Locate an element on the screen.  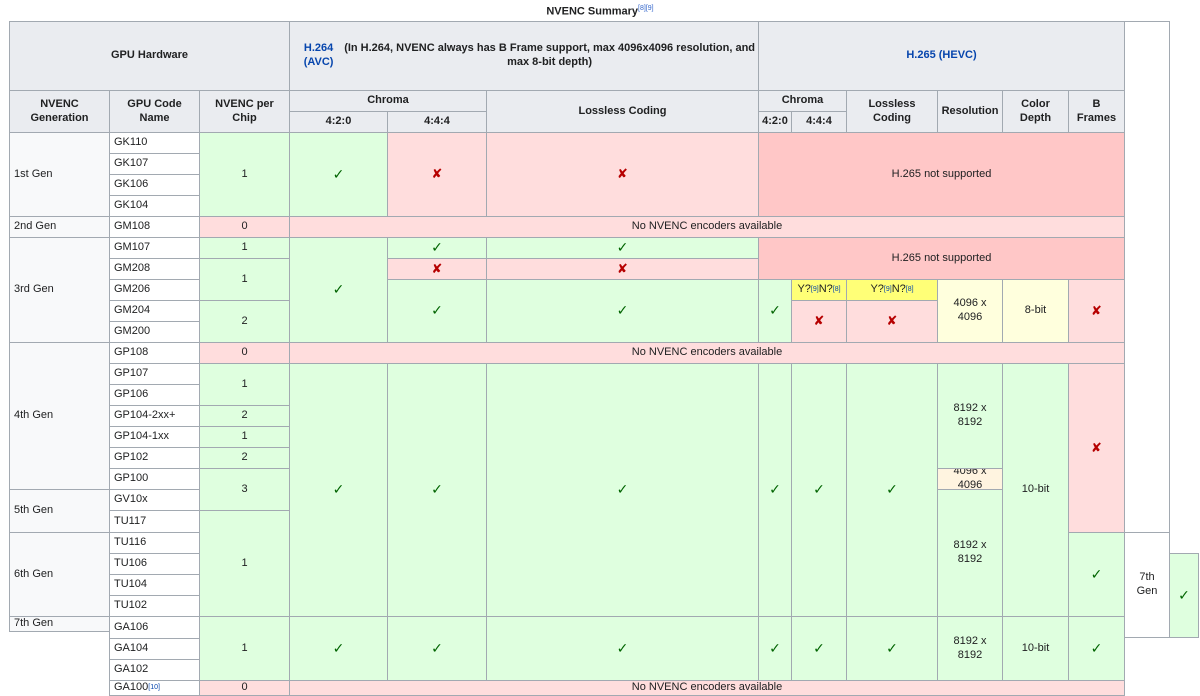
gpu-code-name-cell: GM206 is located at coordinates (154, 290).